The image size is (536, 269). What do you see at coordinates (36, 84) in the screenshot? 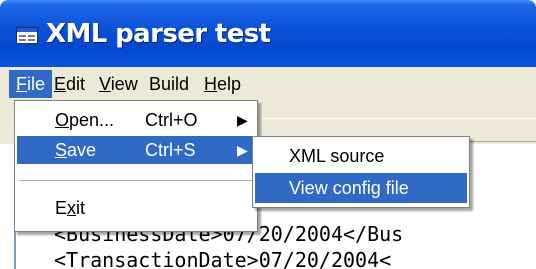
I see `menu-file-label: ile` at bounding box center [36, 84].